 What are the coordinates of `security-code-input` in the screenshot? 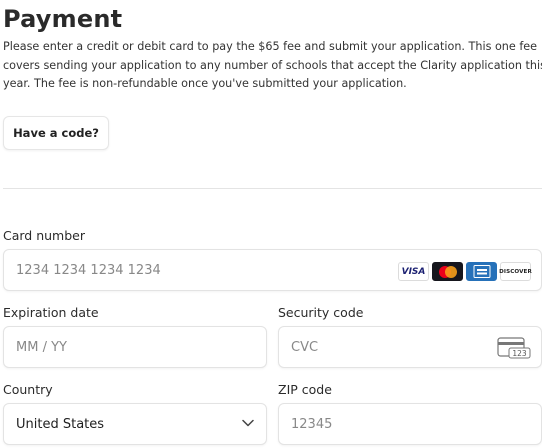 It's located at (391, 347).